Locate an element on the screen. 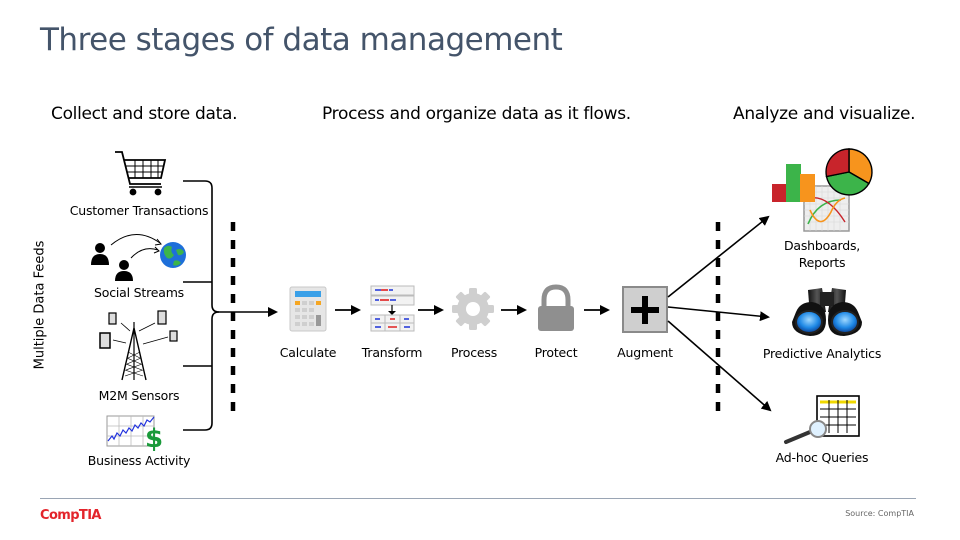  source-label-social-streams: Social Streams is located at coordinates (139, 292).